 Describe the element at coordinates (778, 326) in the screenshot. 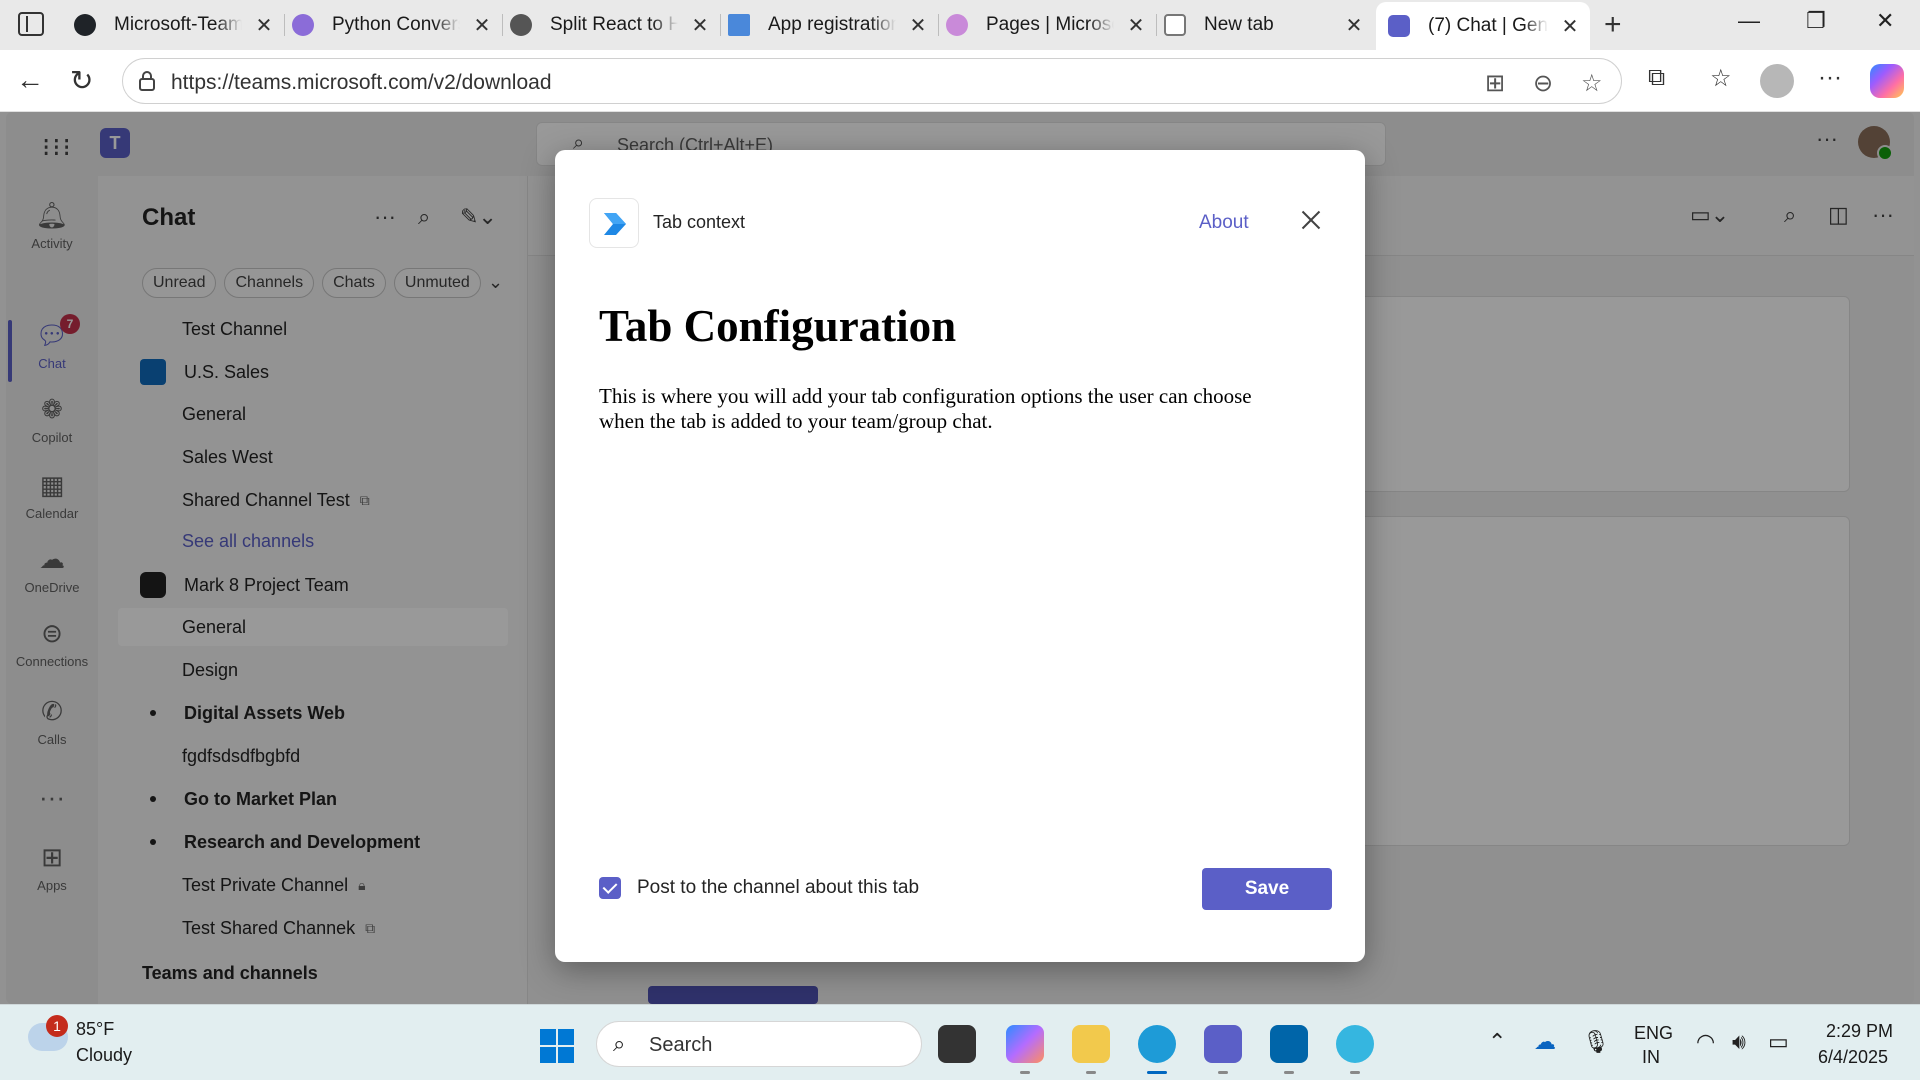

I see `page-title: Tab Configuration` at that location.